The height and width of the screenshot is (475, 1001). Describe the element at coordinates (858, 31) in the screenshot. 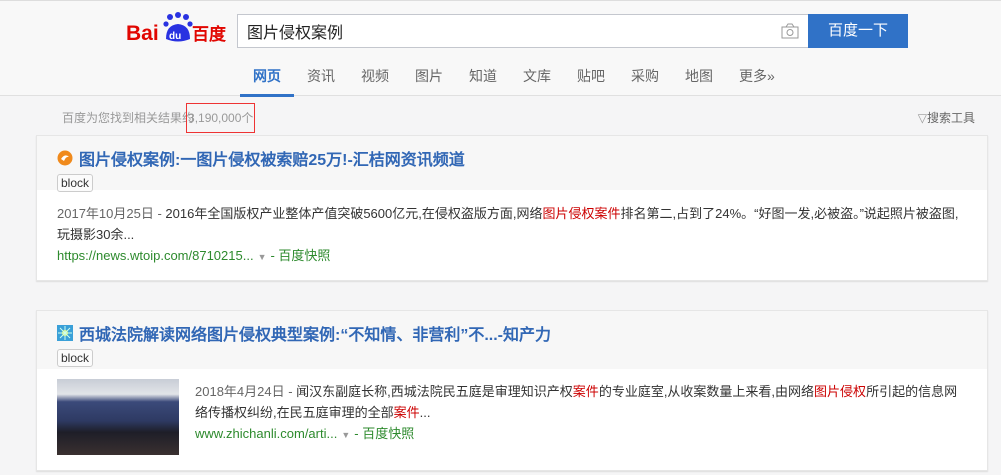

I see `search-button: 百度一下` at that location.